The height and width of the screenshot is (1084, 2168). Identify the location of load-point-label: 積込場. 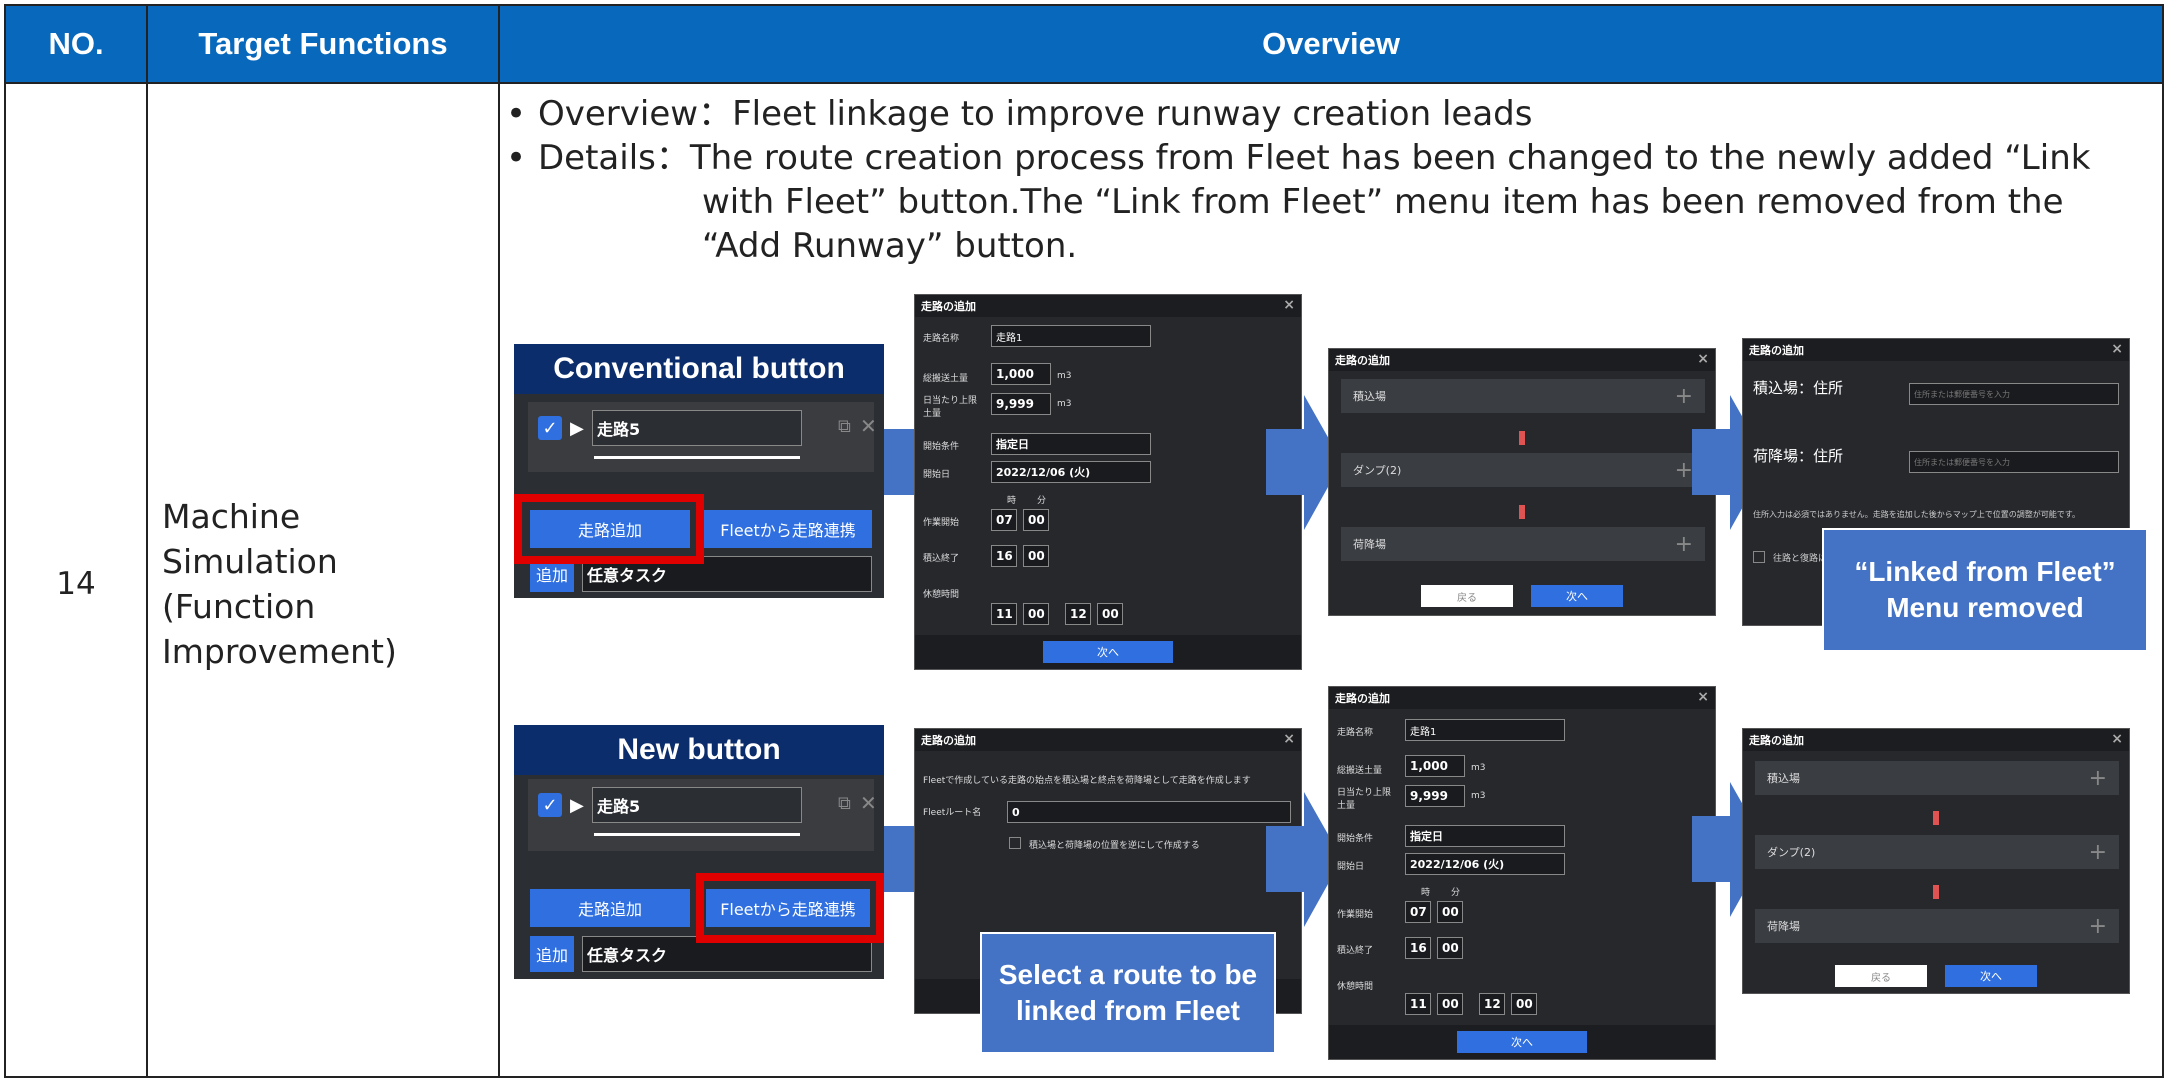
(1783, 778).